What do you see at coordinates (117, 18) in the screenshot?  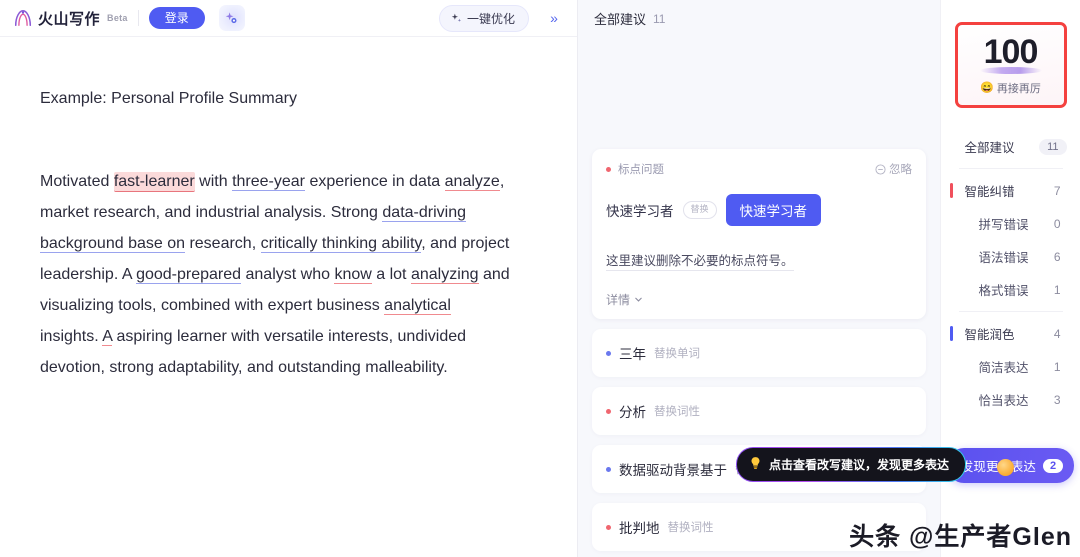 I see `beta-tag: Beta` at bounding box center [117, 18].